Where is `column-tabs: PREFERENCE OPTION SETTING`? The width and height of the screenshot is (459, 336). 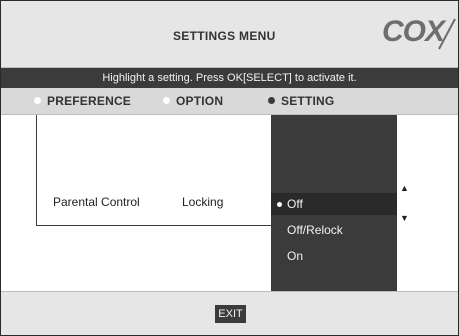
column-tabs: PREFERENCE OPTION SETTING is located at coordinates (229, 101).